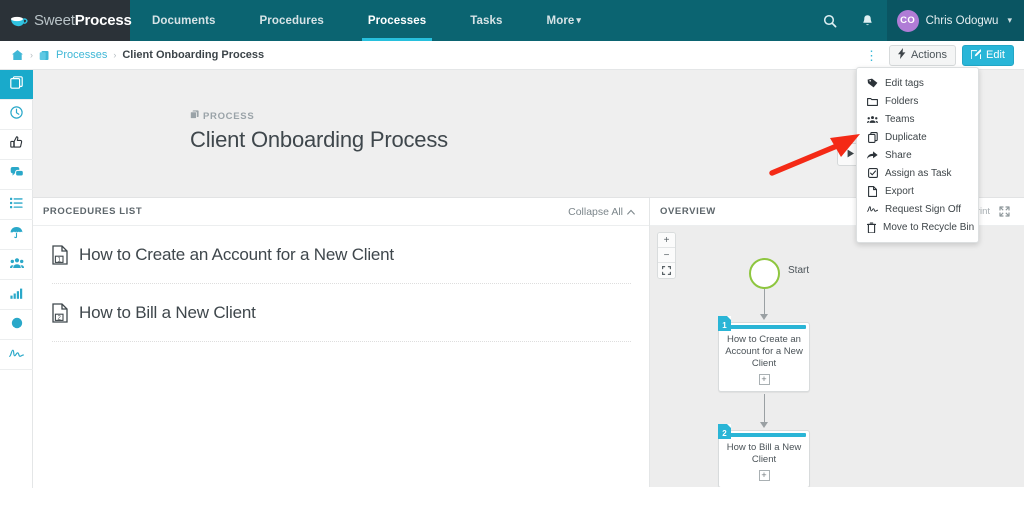 The image size is (1024, 516). I want to click on copy-icon, so click(872, 137).